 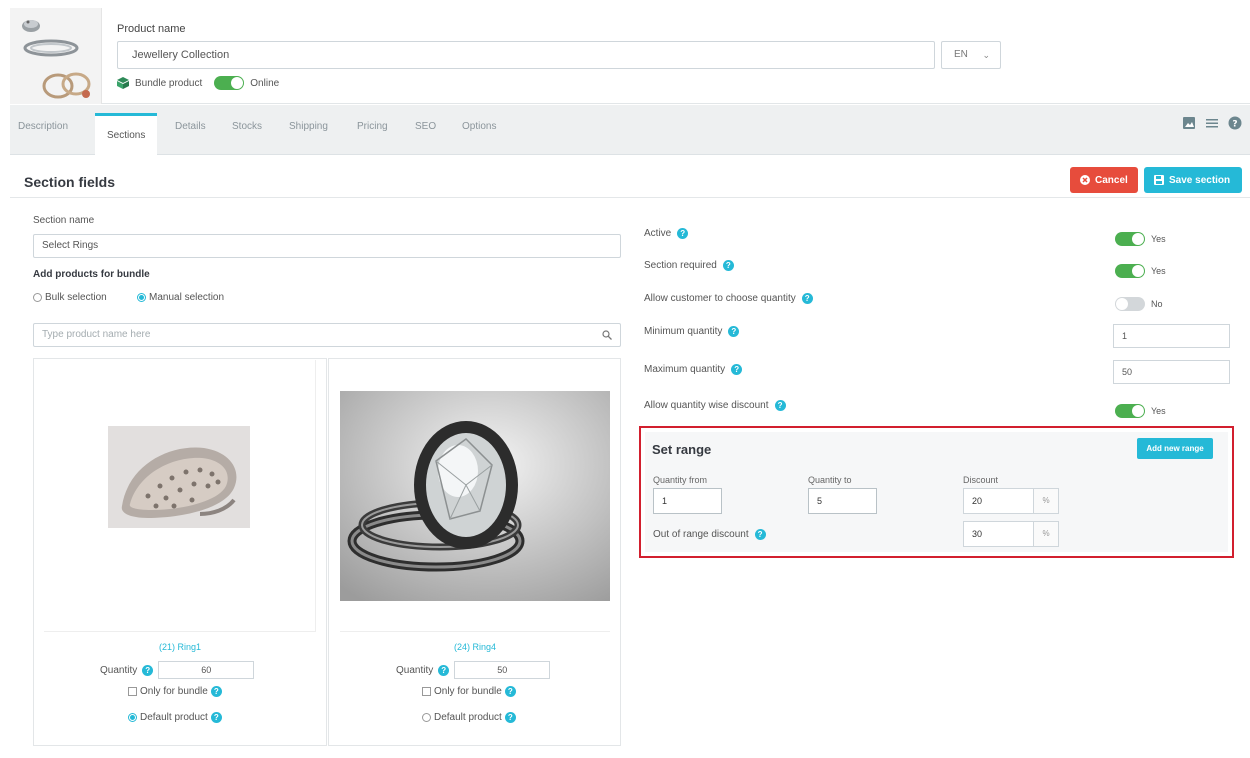 What do you see at coordinates (706, 405) in the screenshot?
I see `quantity-discount-label: Allow quantity wise discount` at bounding box center [706, 405].